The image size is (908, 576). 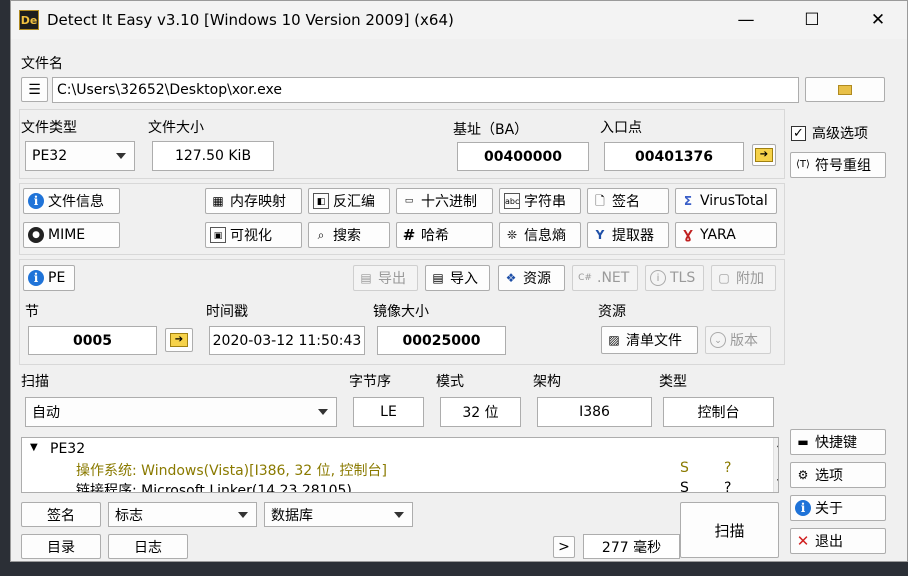 What do you see at coordinates (718, 235) in the screenshot?
I see `yara-label: YARA` at bounding box center [718, 235].